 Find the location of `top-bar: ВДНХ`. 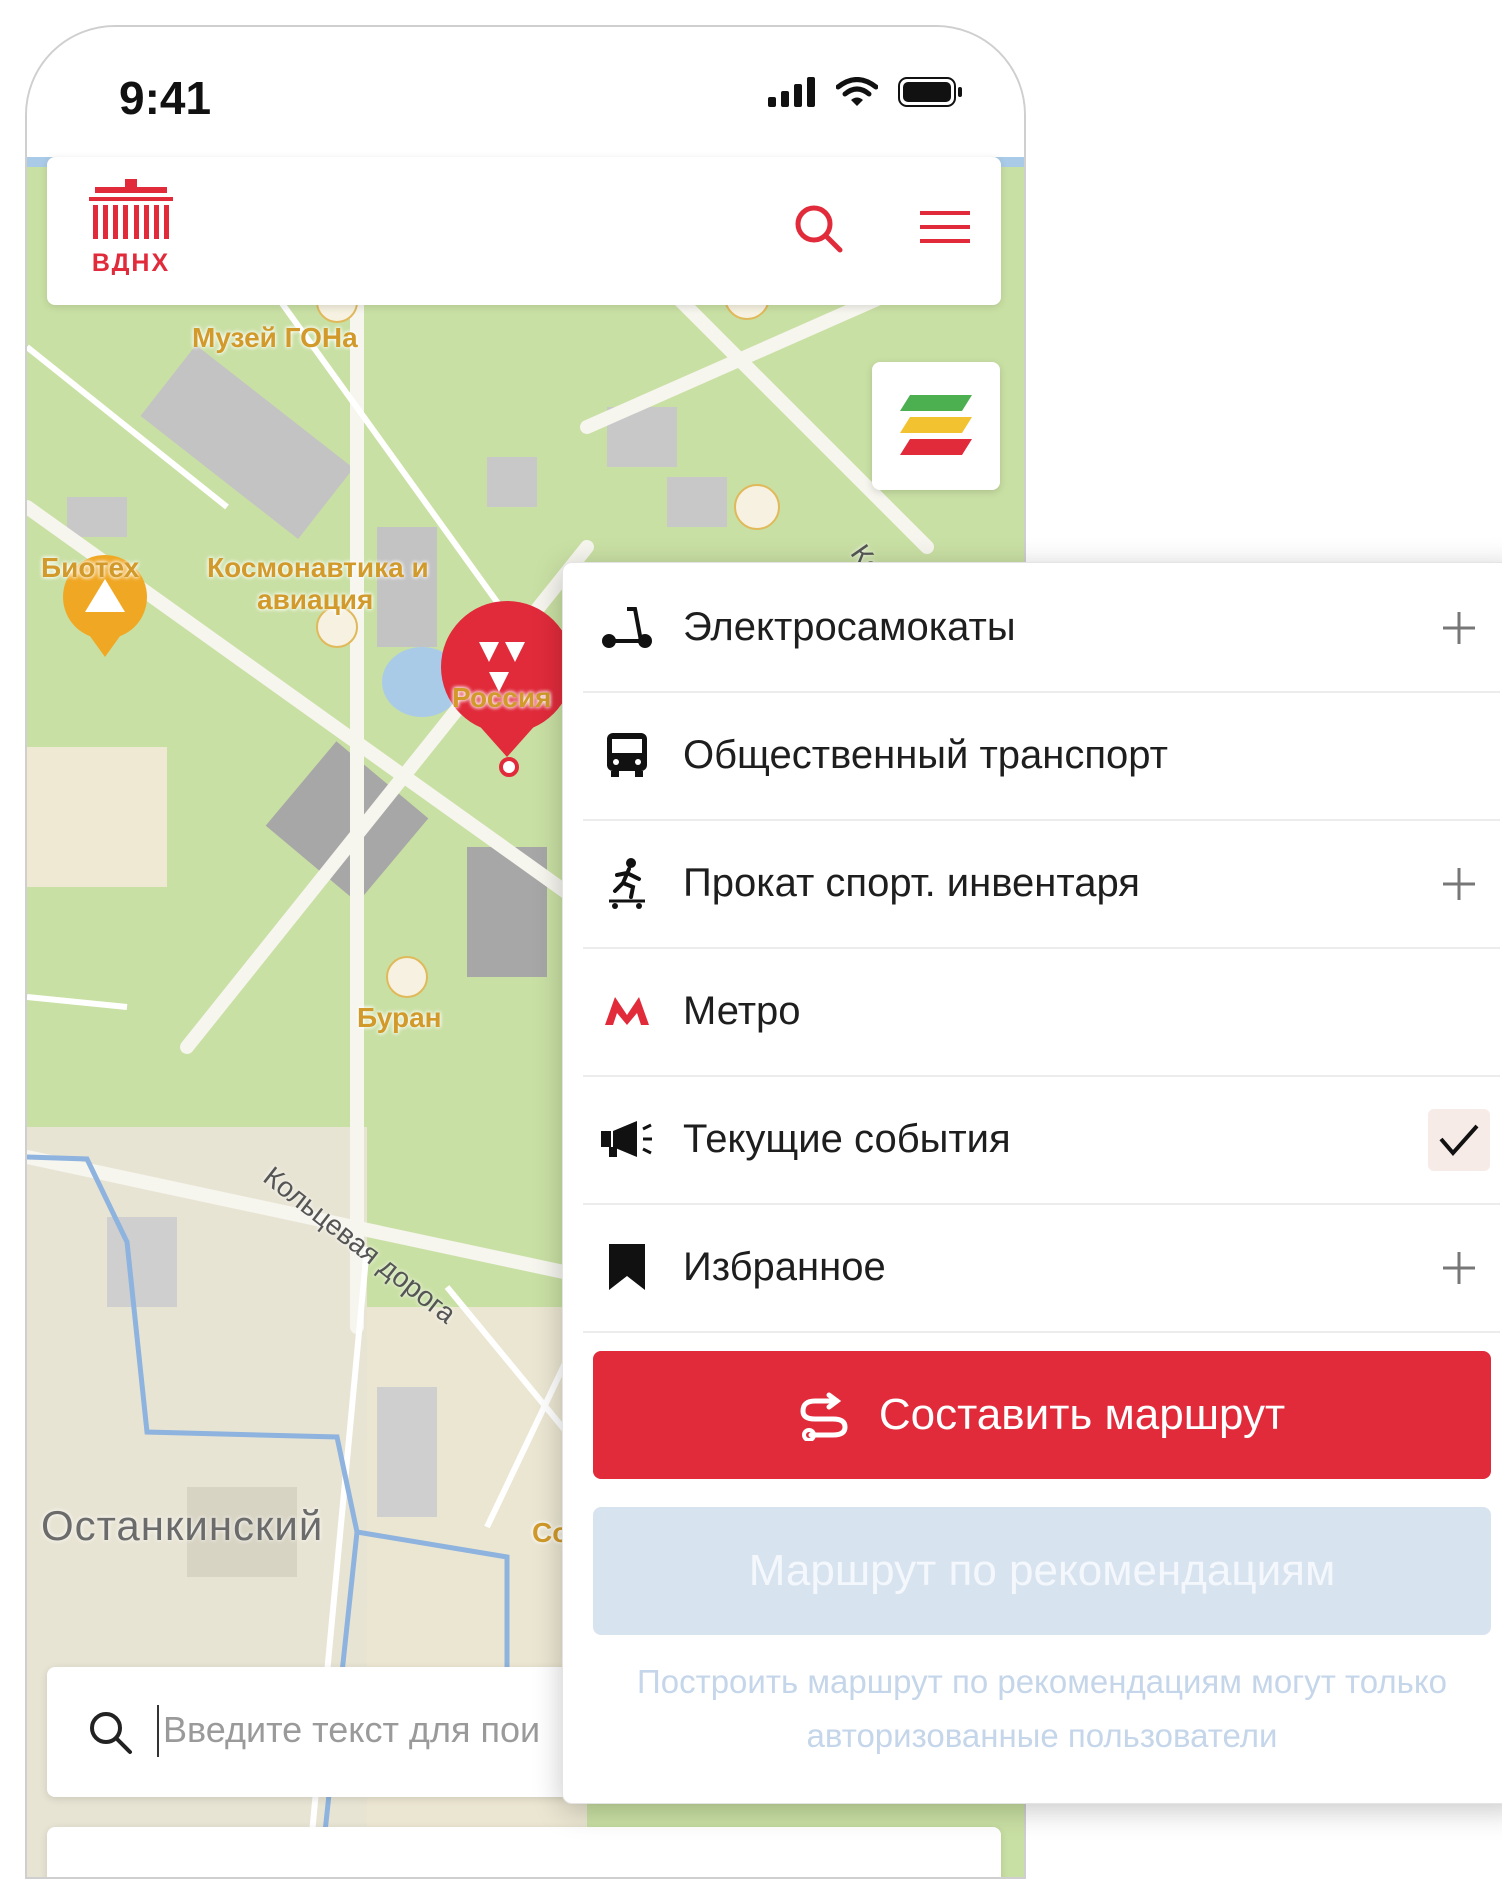

top-bar: ВДНХ is located at coordinates (524, 231).